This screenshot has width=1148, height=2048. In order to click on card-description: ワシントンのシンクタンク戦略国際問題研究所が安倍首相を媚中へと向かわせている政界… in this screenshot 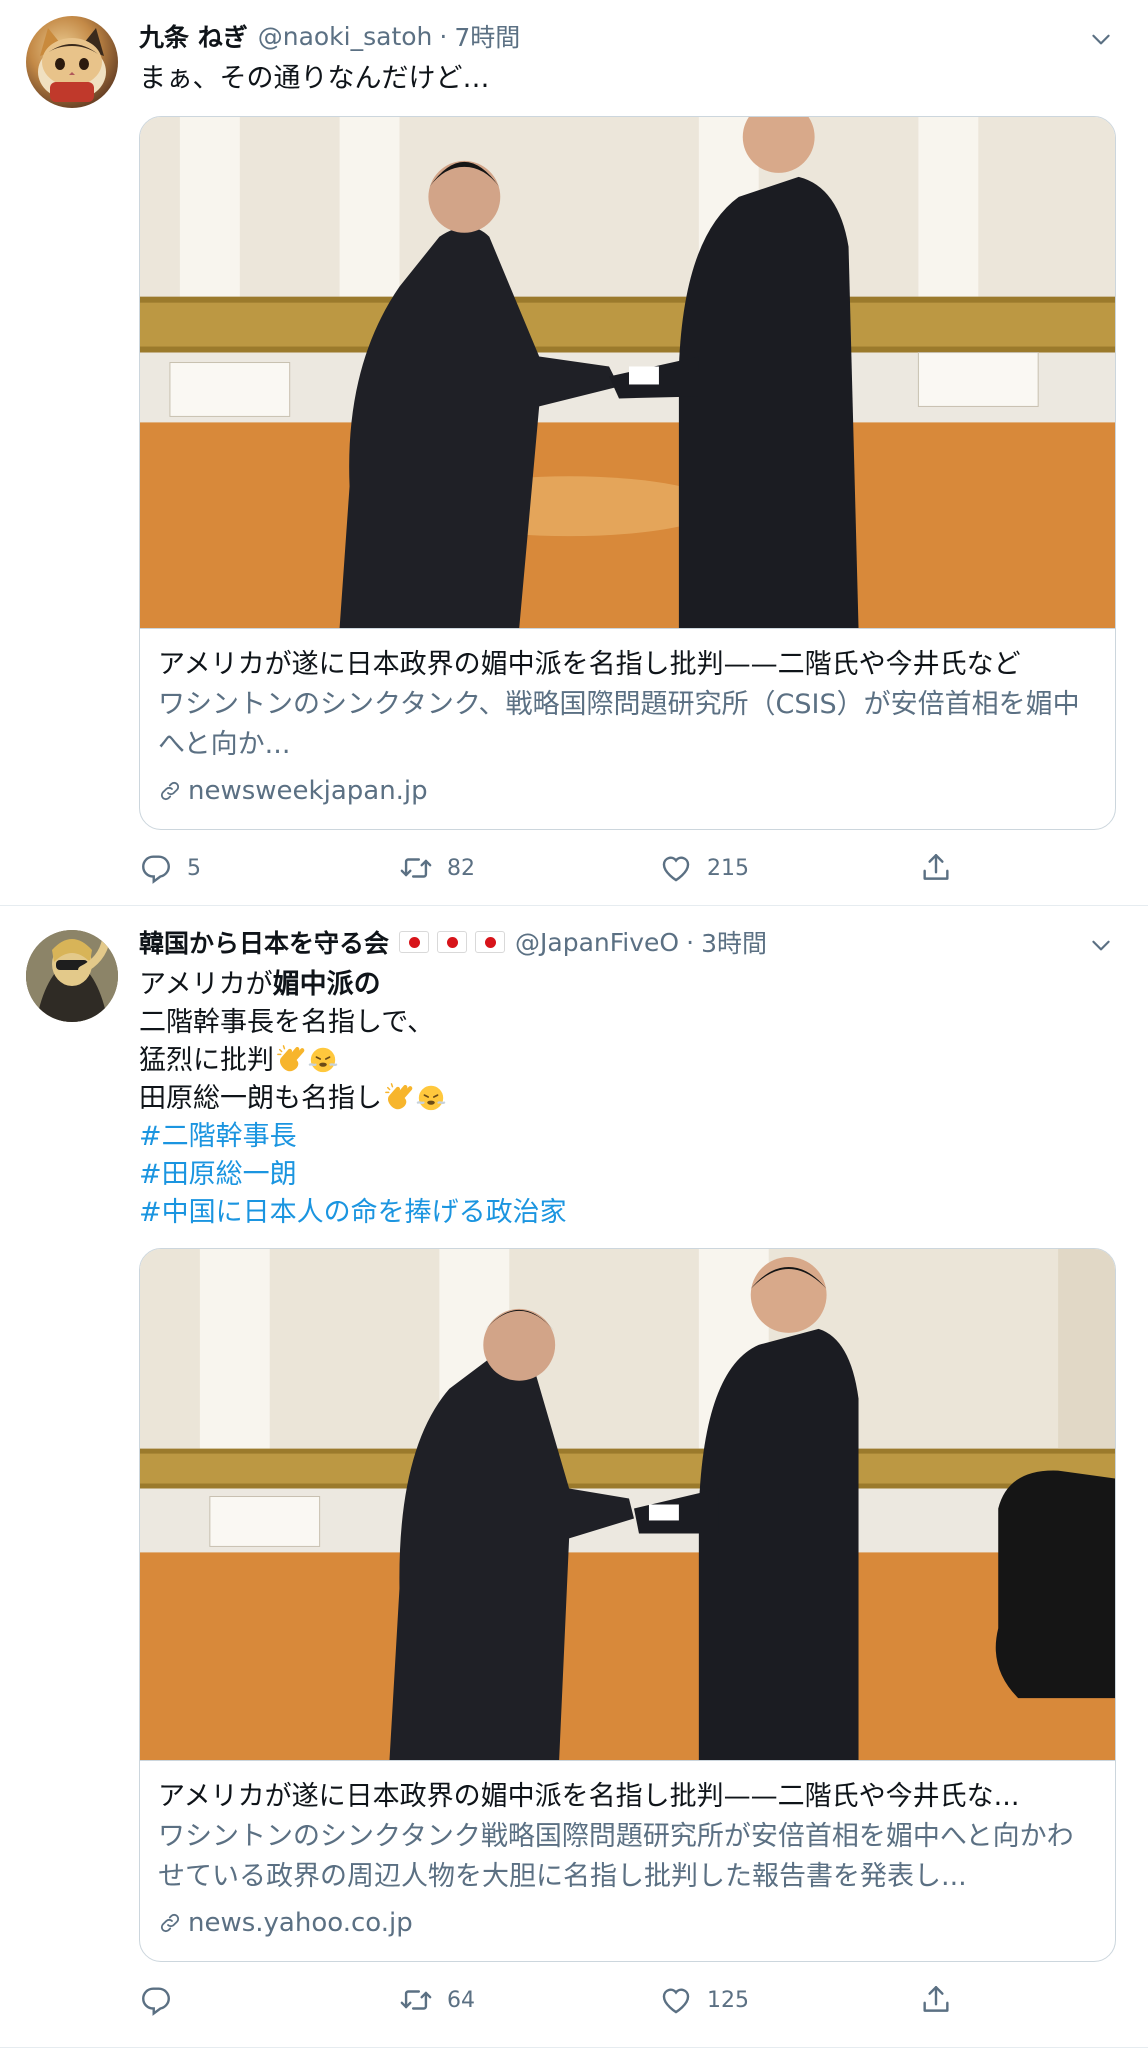, I will do `click(616, 1856)`.